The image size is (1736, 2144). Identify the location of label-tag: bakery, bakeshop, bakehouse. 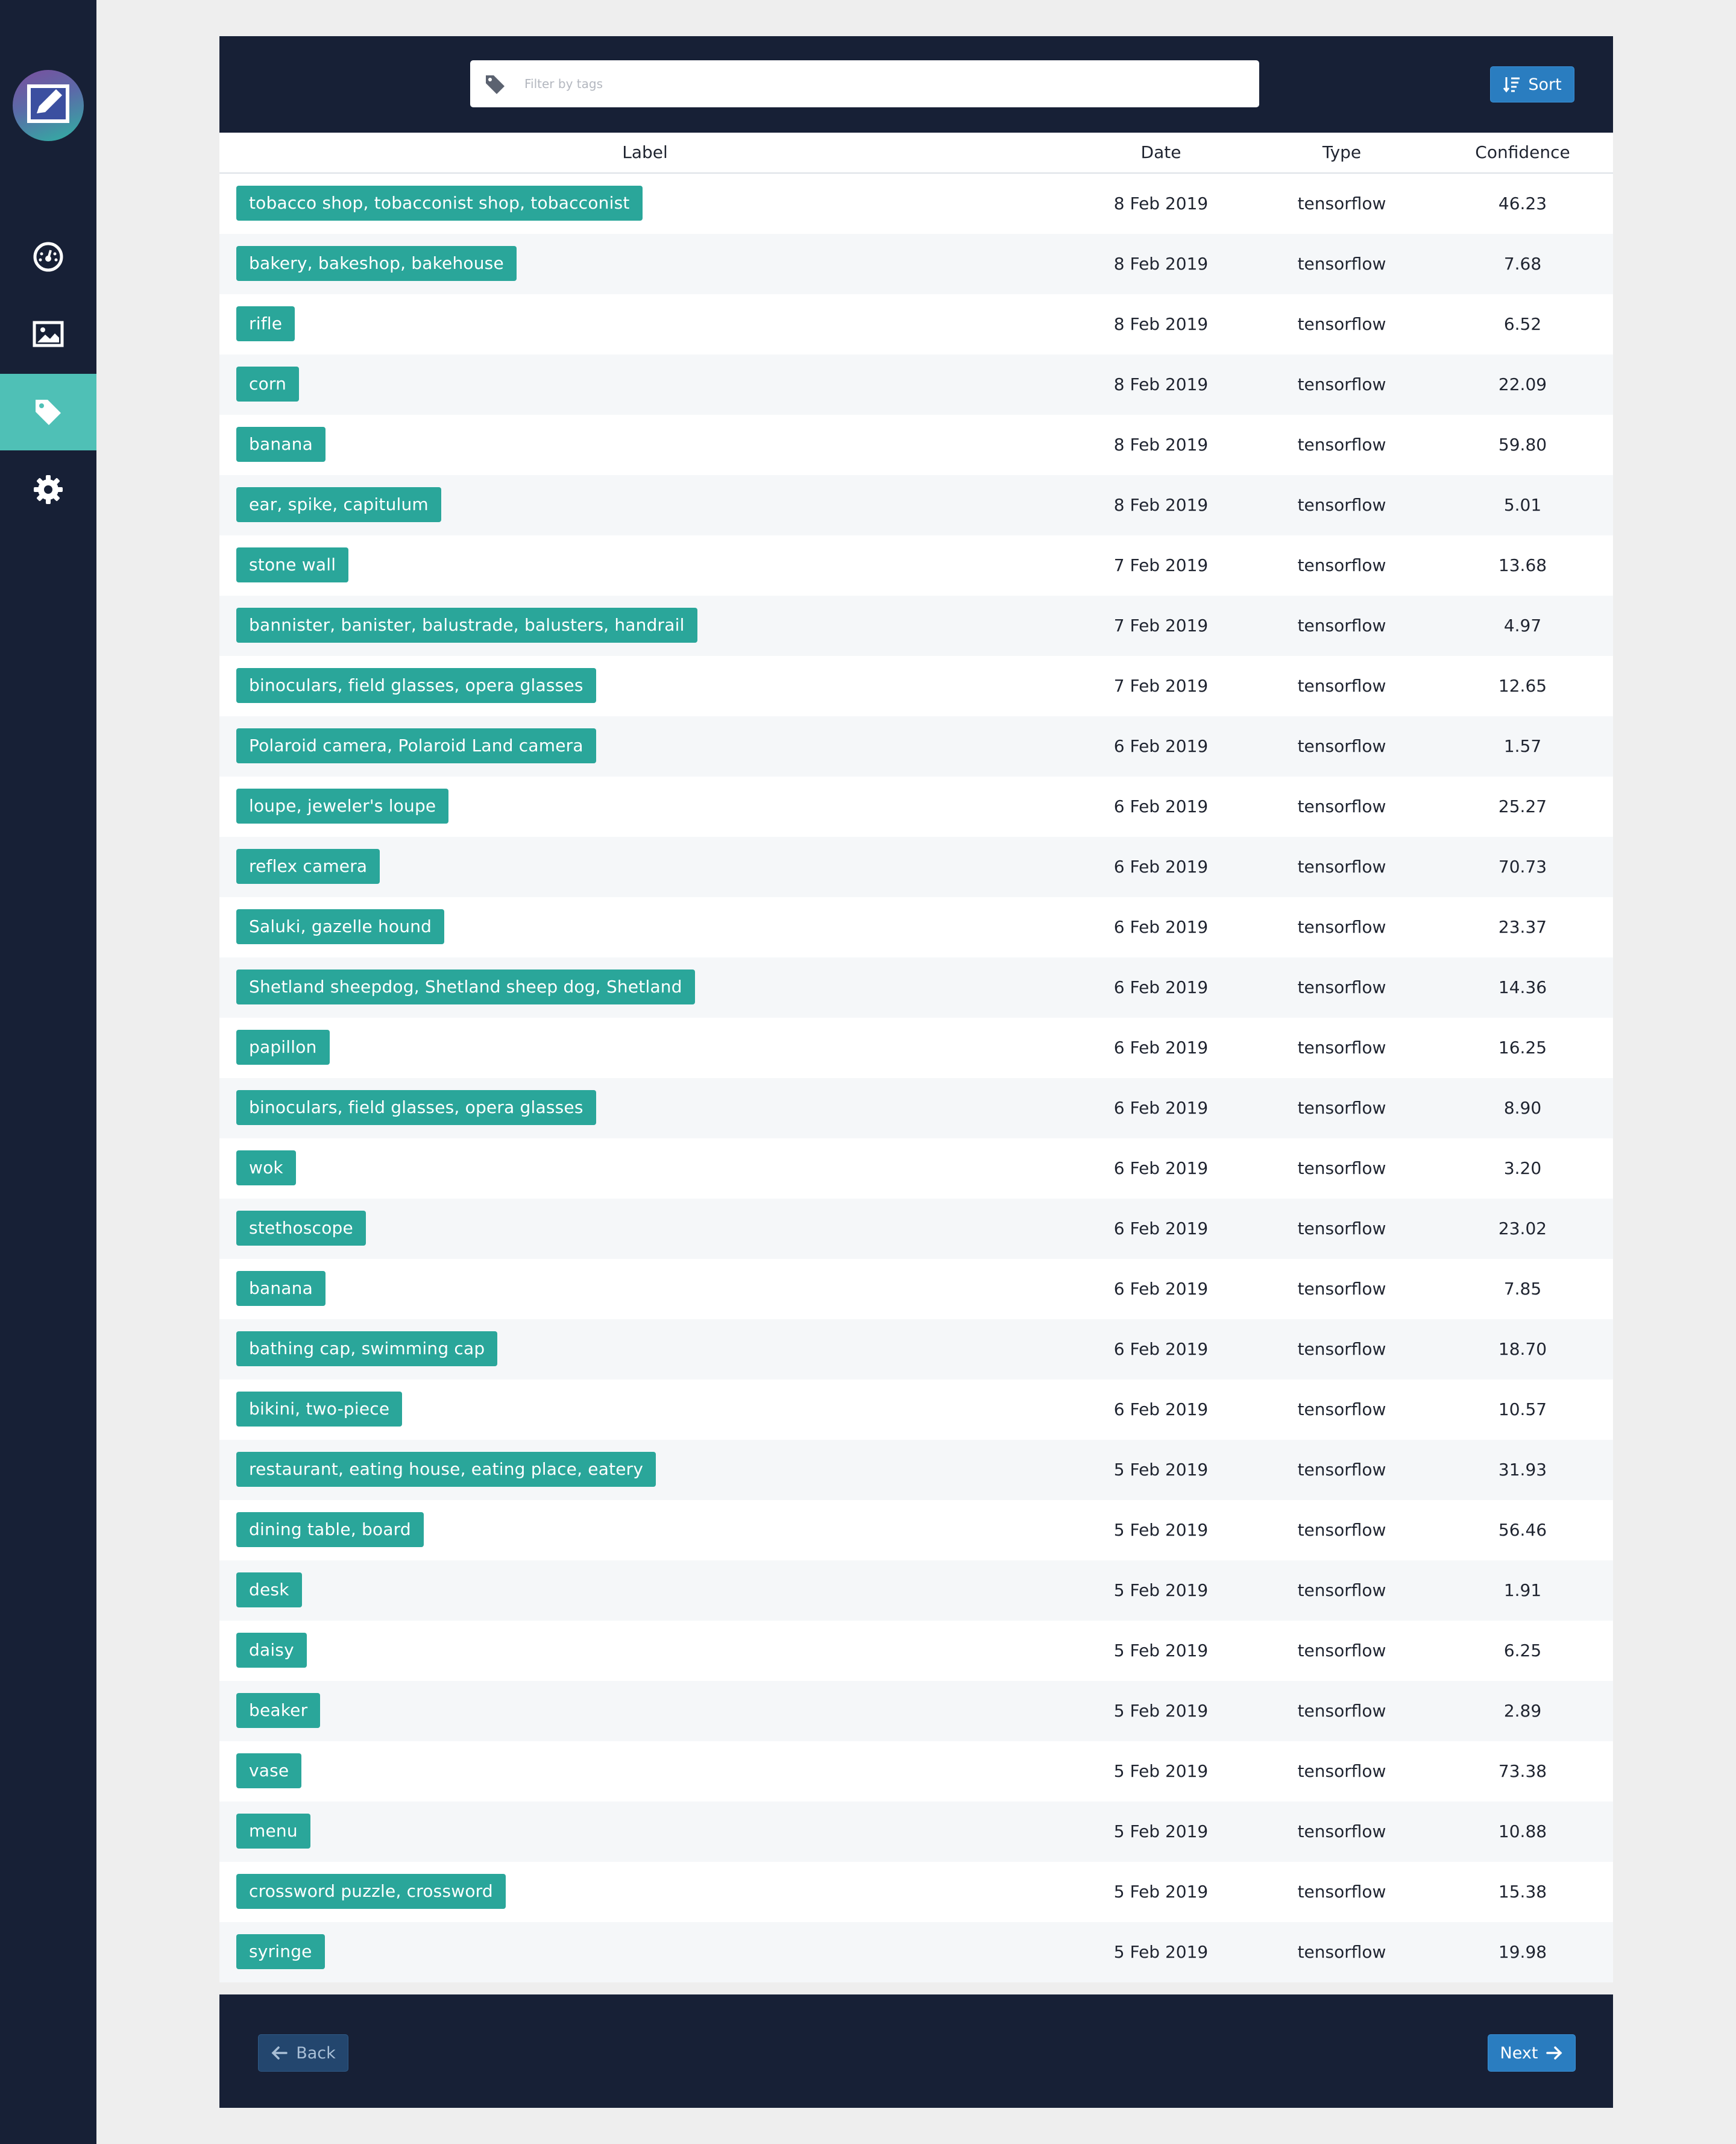
(376, 263).